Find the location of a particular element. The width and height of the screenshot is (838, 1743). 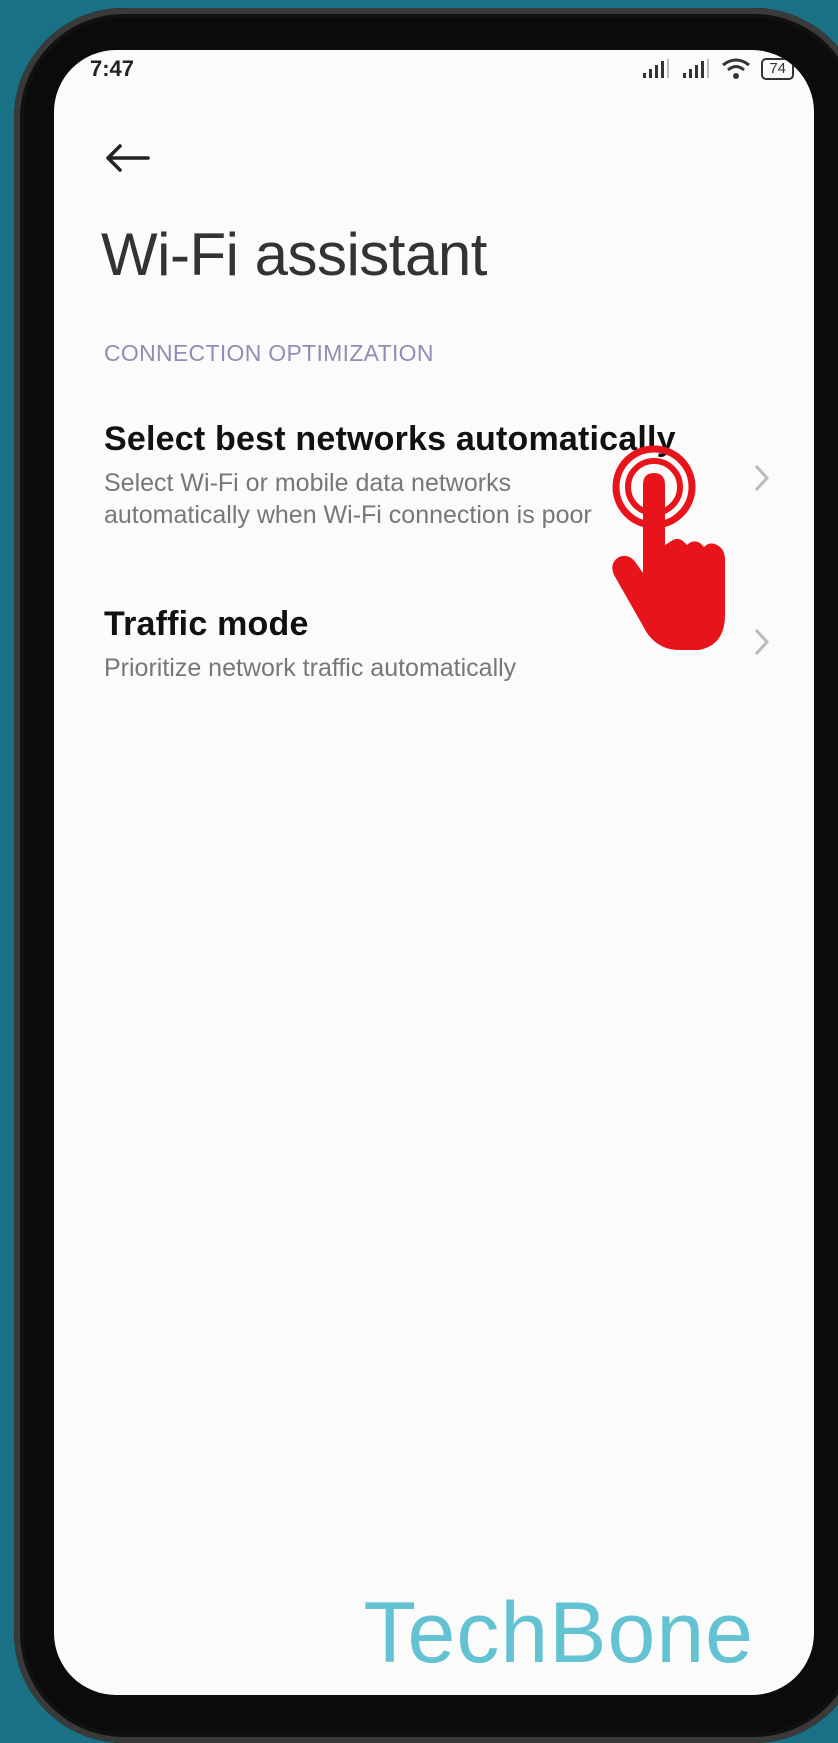

status-time: 7:47 is located at coordinates (112, 68).